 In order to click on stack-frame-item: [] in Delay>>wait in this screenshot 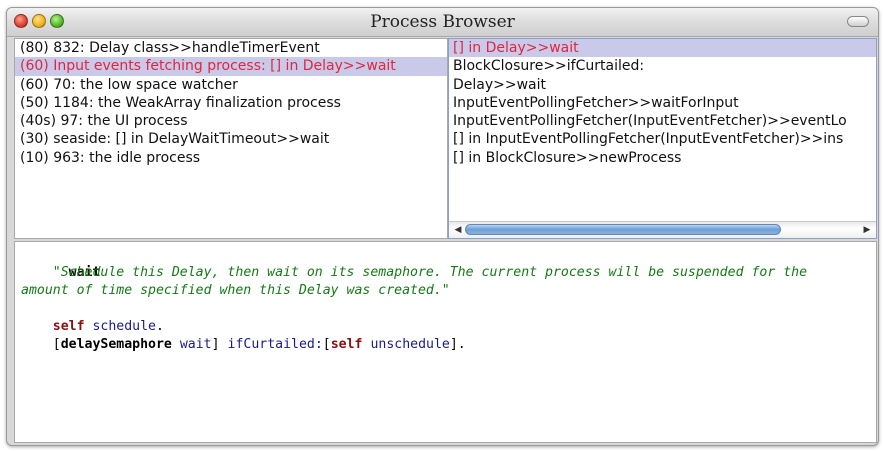, I will do `click(662, 48)`.